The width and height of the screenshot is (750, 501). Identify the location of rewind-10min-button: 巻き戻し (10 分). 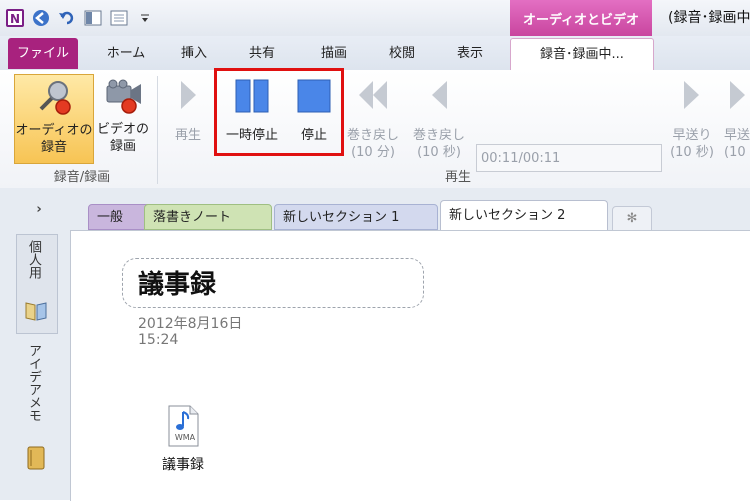
(373, 119).